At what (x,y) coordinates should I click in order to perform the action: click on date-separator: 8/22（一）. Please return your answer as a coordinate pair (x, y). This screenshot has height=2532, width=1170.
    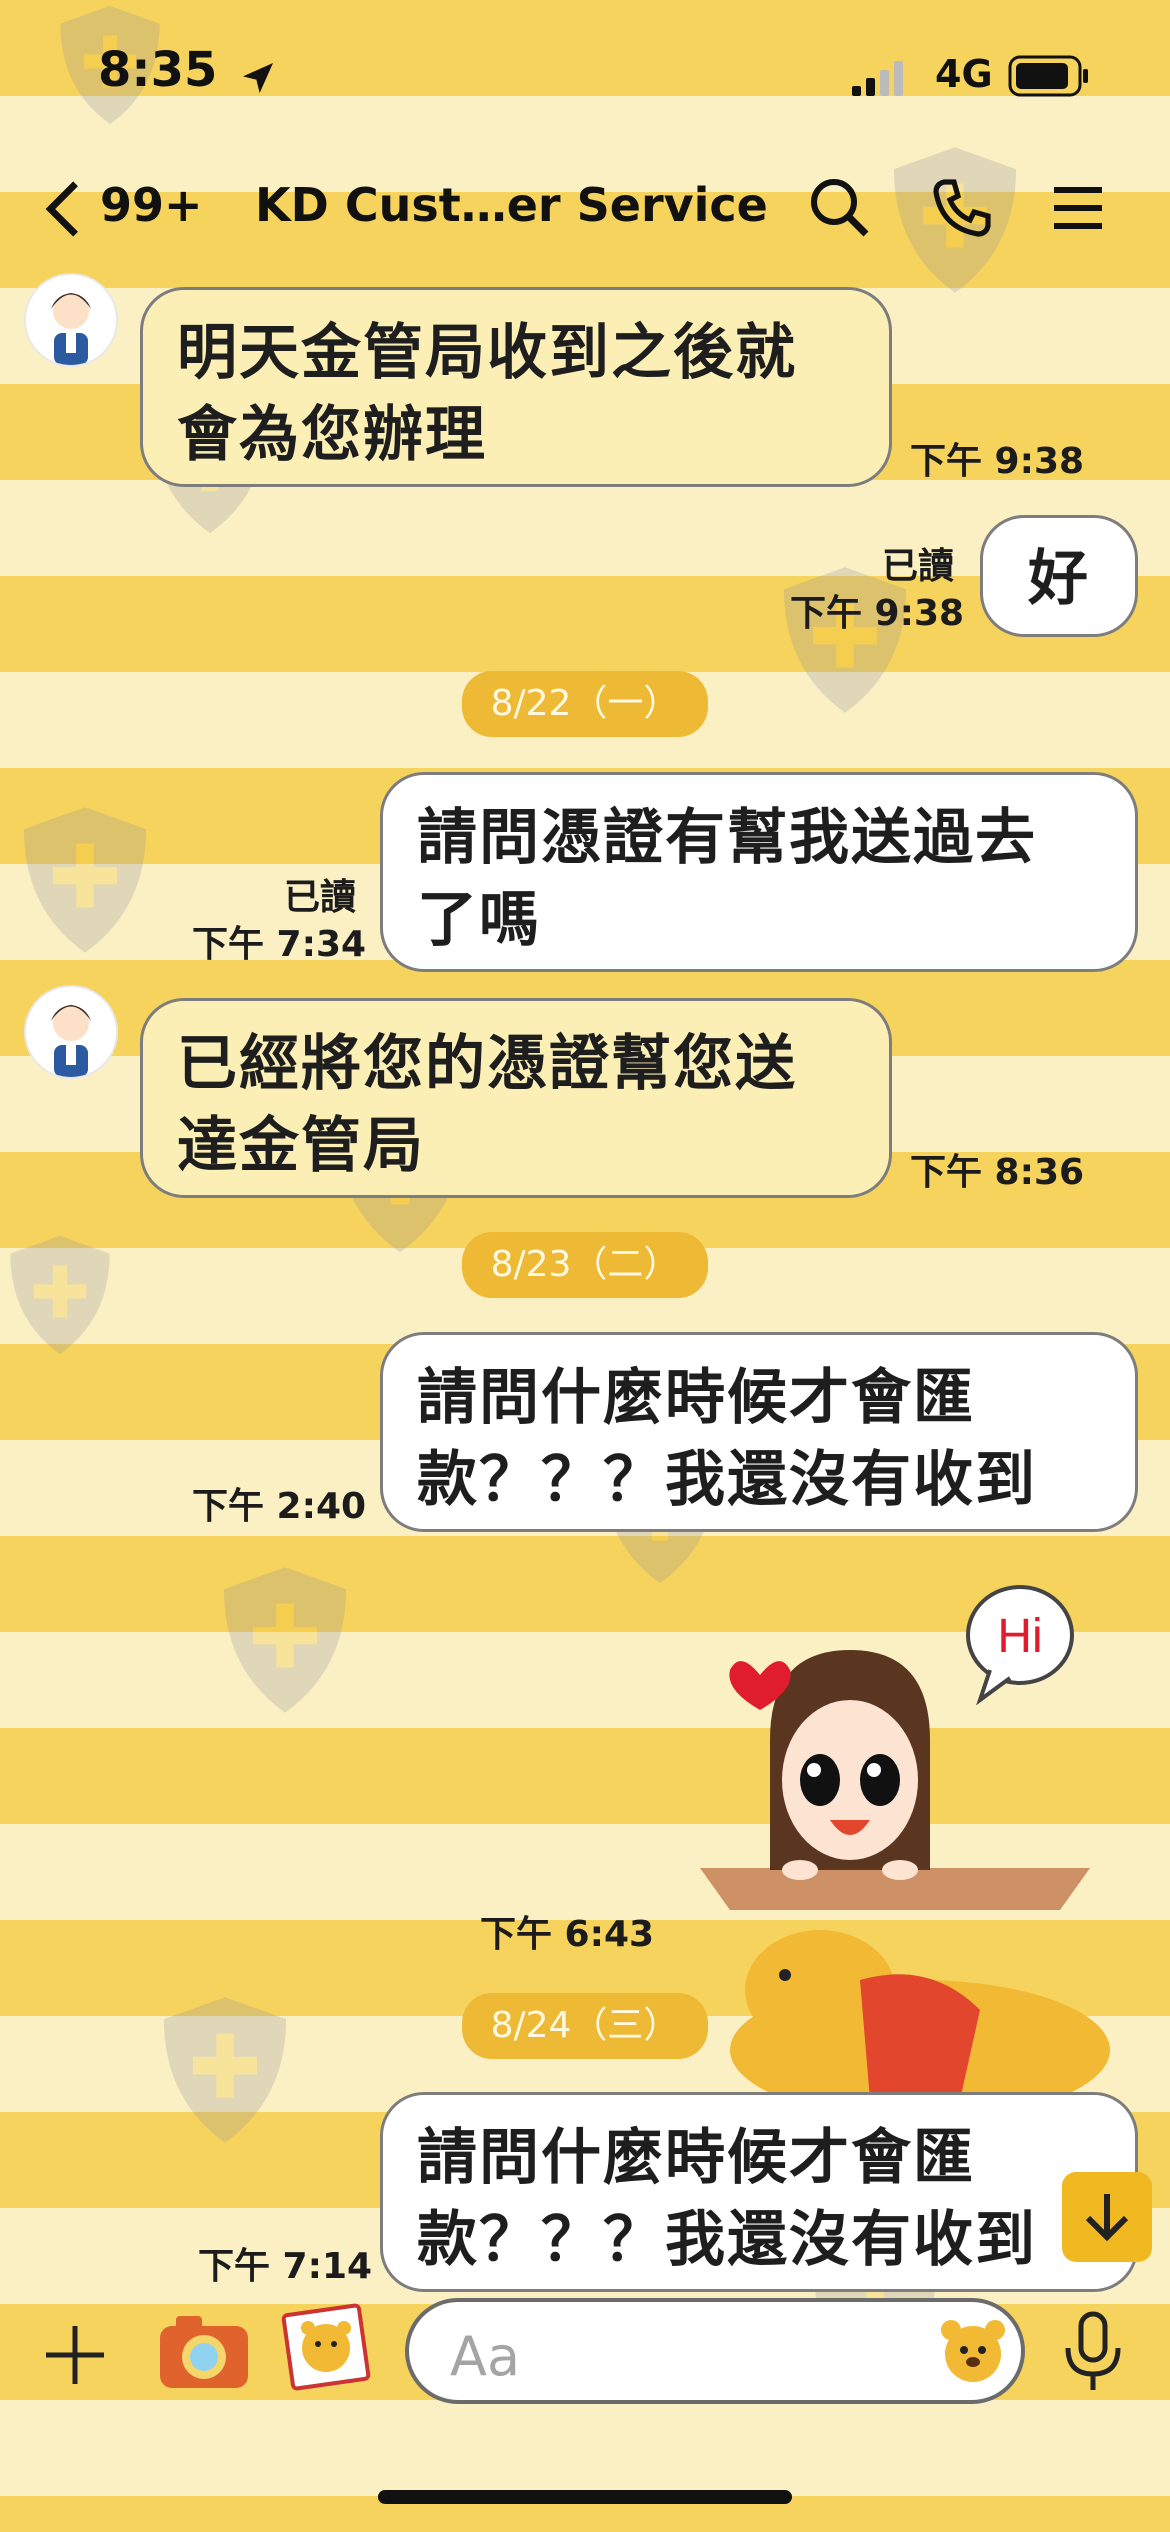
    Looking at the image, I should click on (585, 704).